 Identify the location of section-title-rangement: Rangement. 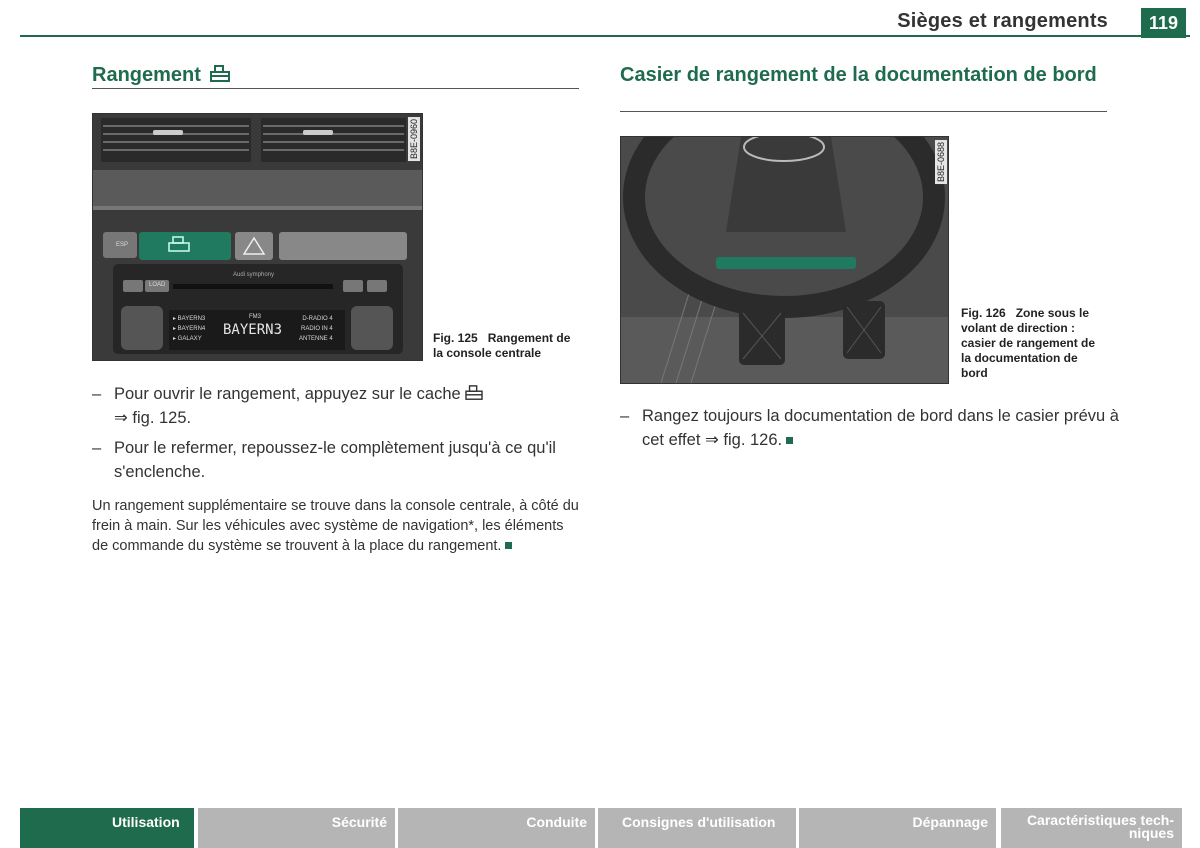
(161, 75).